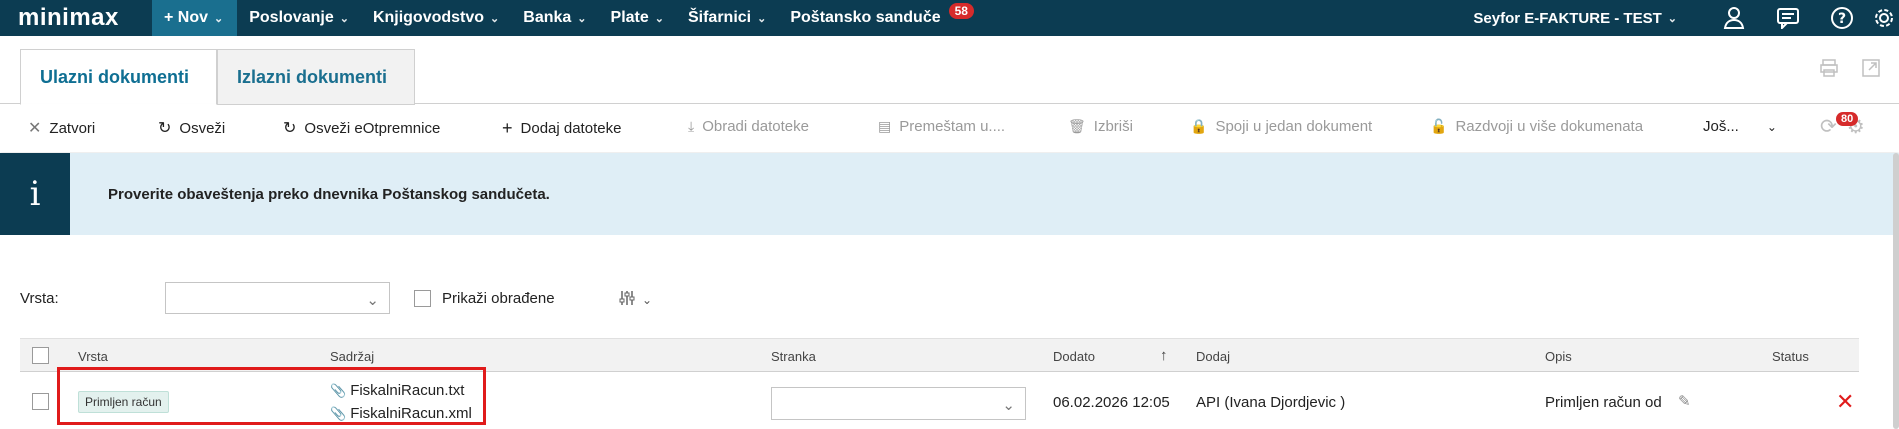 The image size is (1899, 429). I want to click on edit-icon: ✎, so click(1684, 401).